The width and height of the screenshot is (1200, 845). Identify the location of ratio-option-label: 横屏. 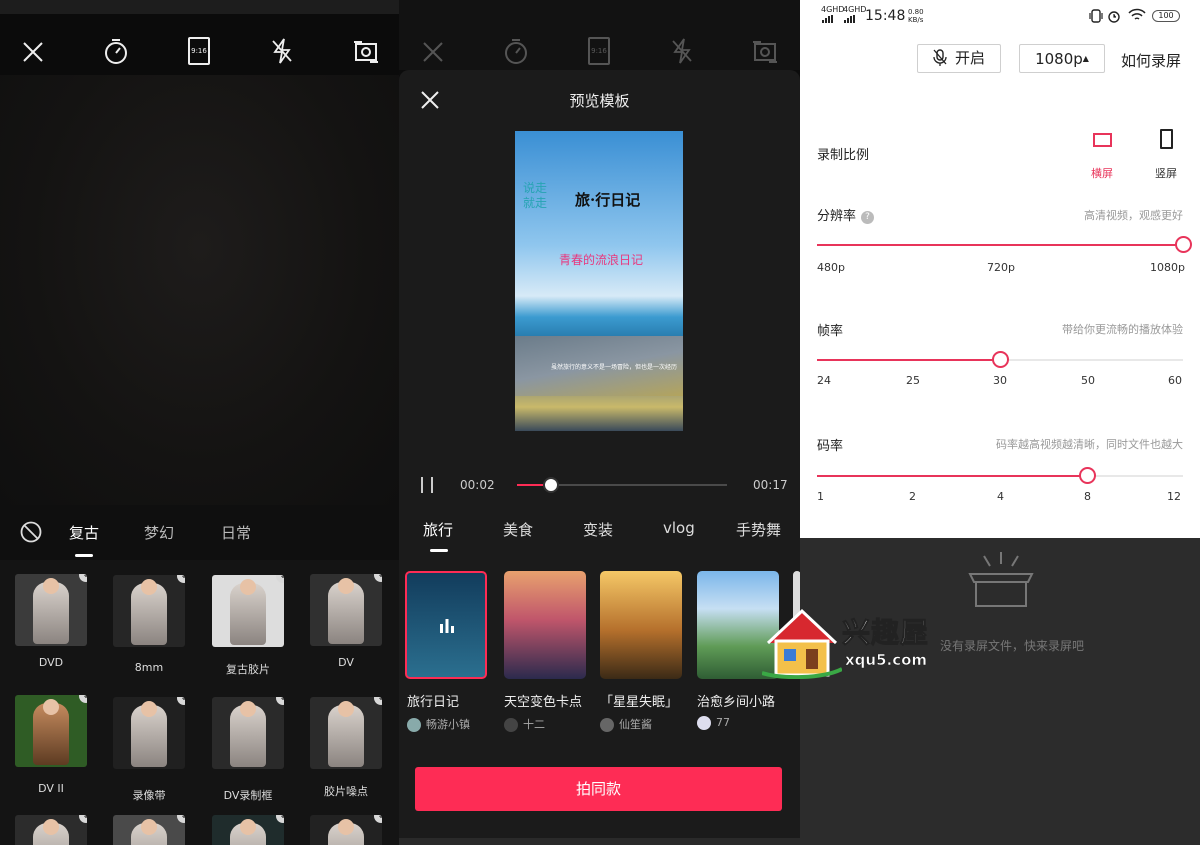
(1102, 173).